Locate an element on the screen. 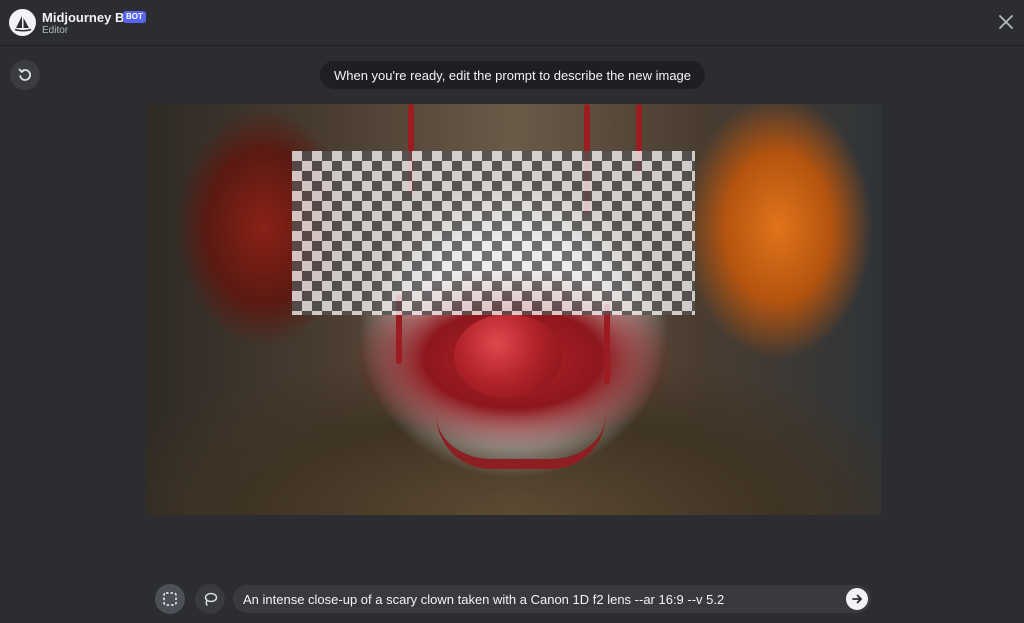 This screenshot has height=623, width=1024. undo-icon is located at coordinates (24, 74).